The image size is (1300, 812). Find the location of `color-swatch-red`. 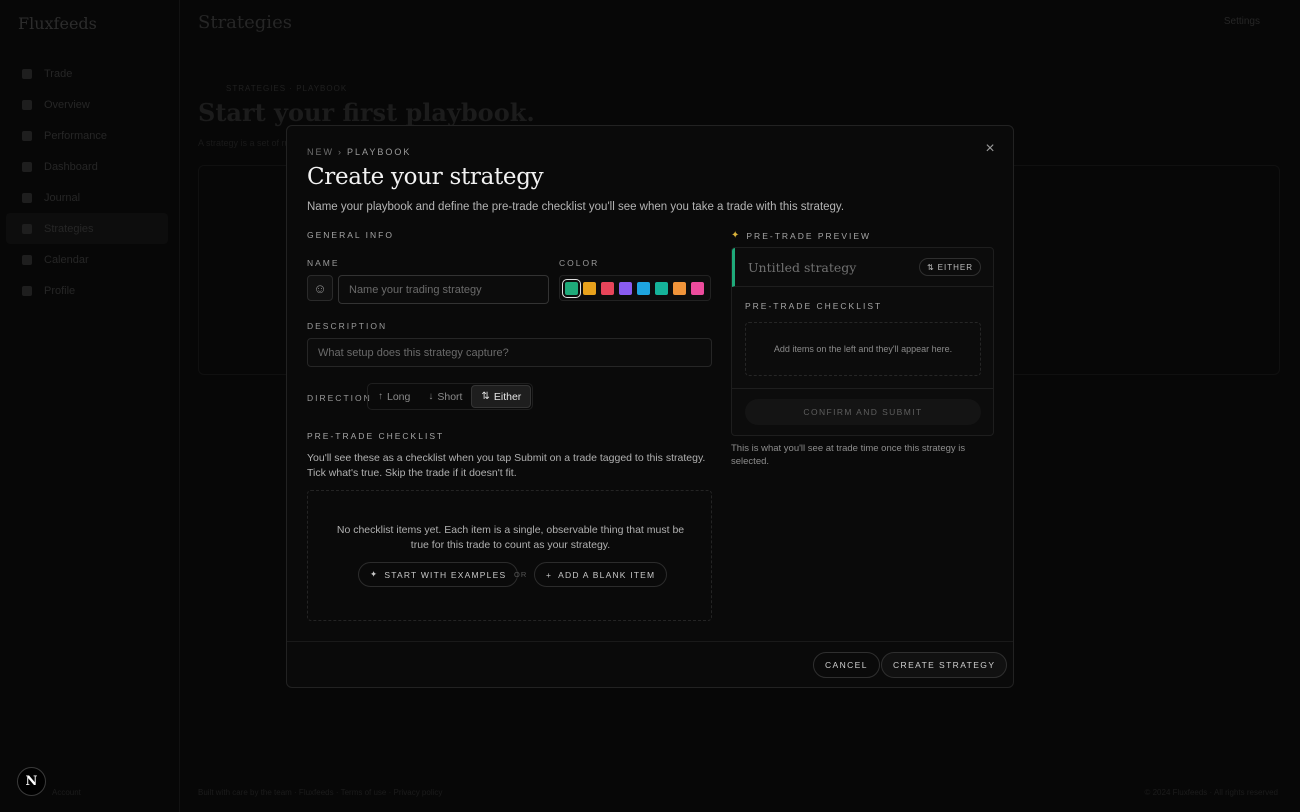

color-swatch-red is located at coordinates (607, 288).